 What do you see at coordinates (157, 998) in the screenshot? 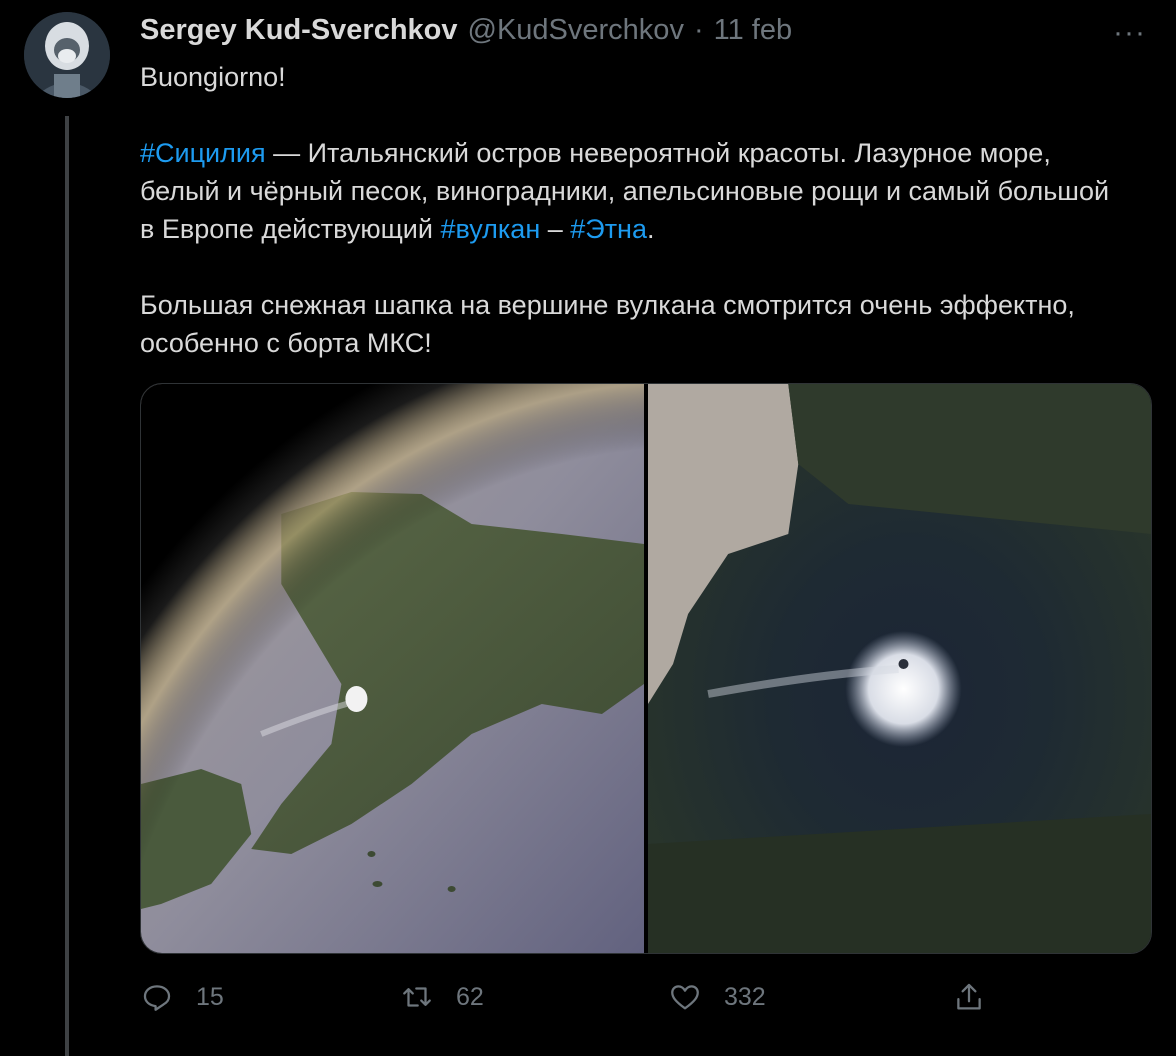
I see `reply-icon` at bounding box center [157, 998].